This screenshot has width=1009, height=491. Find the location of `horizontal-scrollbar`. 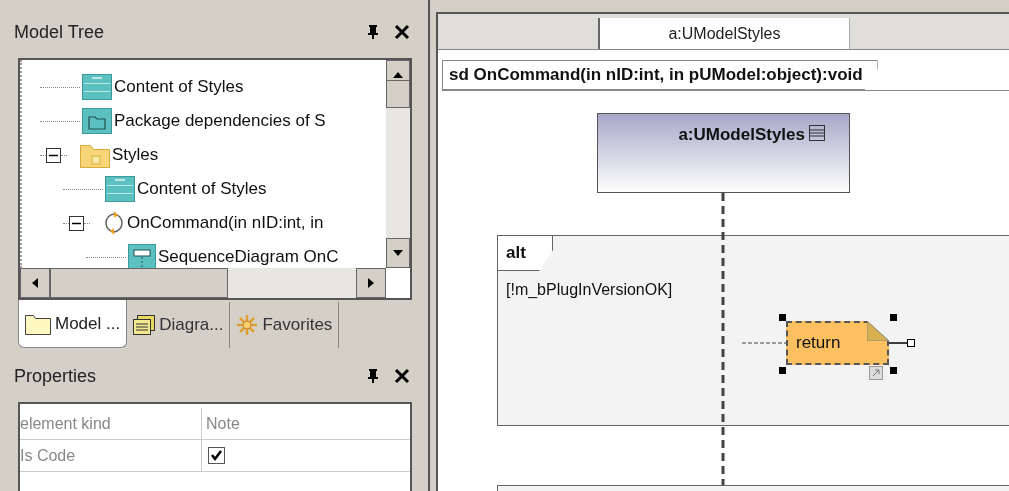

horizontal-scrollbar is located at coordinates (203, 283).